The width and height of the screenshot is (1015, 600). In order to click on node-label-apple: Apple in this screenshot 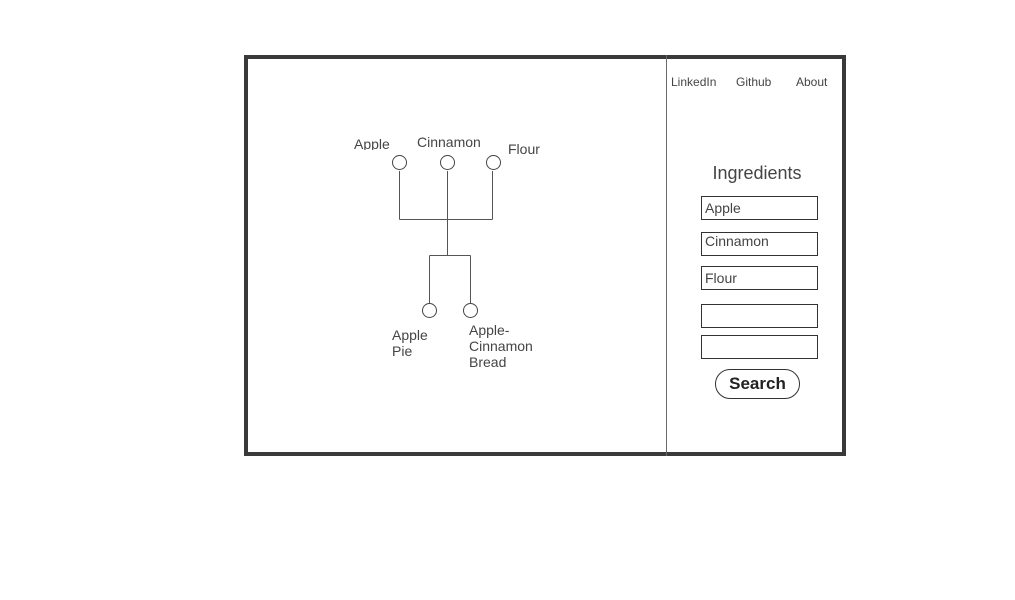, I will do `click(372, 143)`.